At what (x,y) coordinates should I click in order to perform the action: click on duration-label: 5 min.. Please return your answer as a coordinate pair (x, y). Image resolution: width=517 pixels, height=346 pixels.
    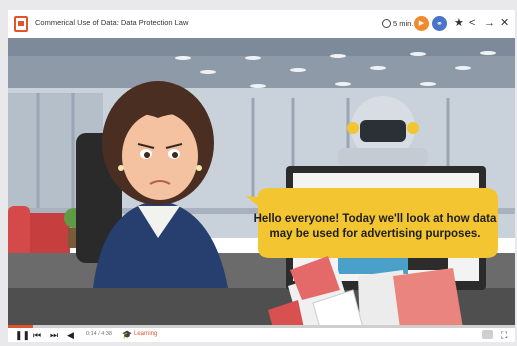
    Looking at the image, I should click on (403, 23).